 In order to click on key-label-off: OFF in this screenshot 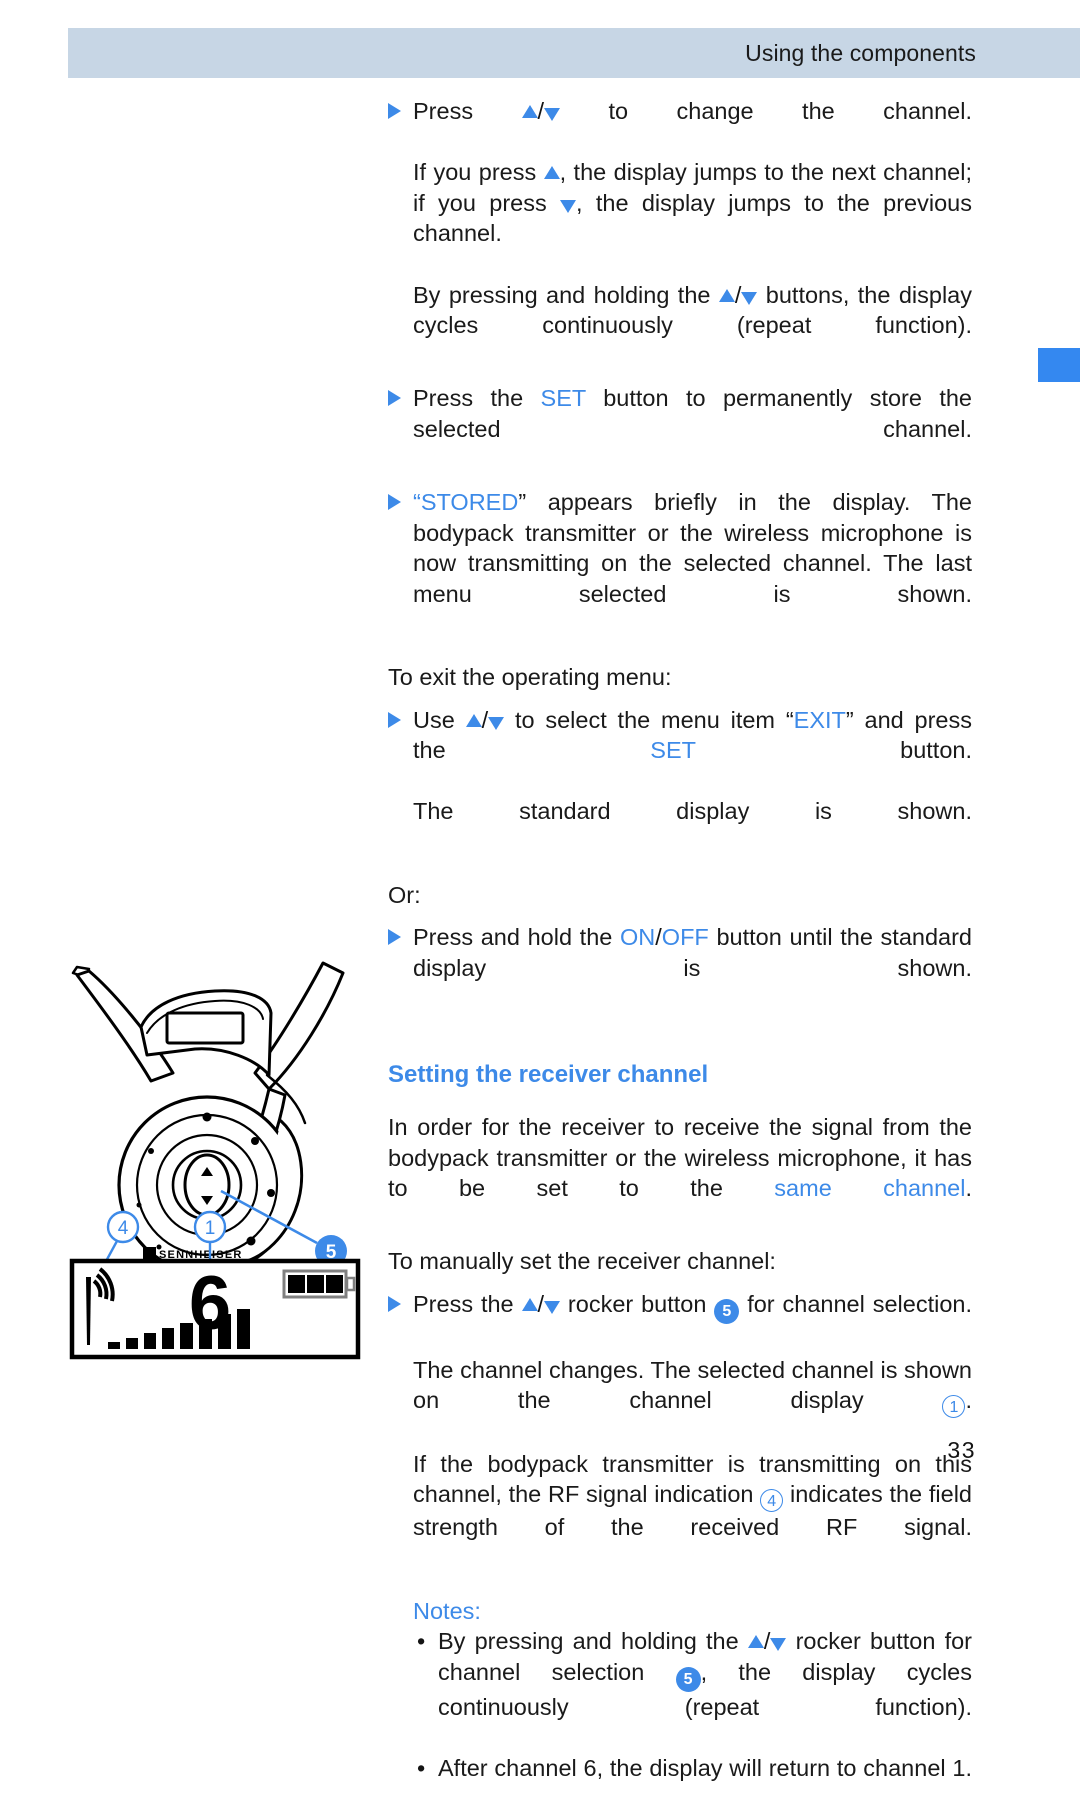, I will do `click(685, 937)`.